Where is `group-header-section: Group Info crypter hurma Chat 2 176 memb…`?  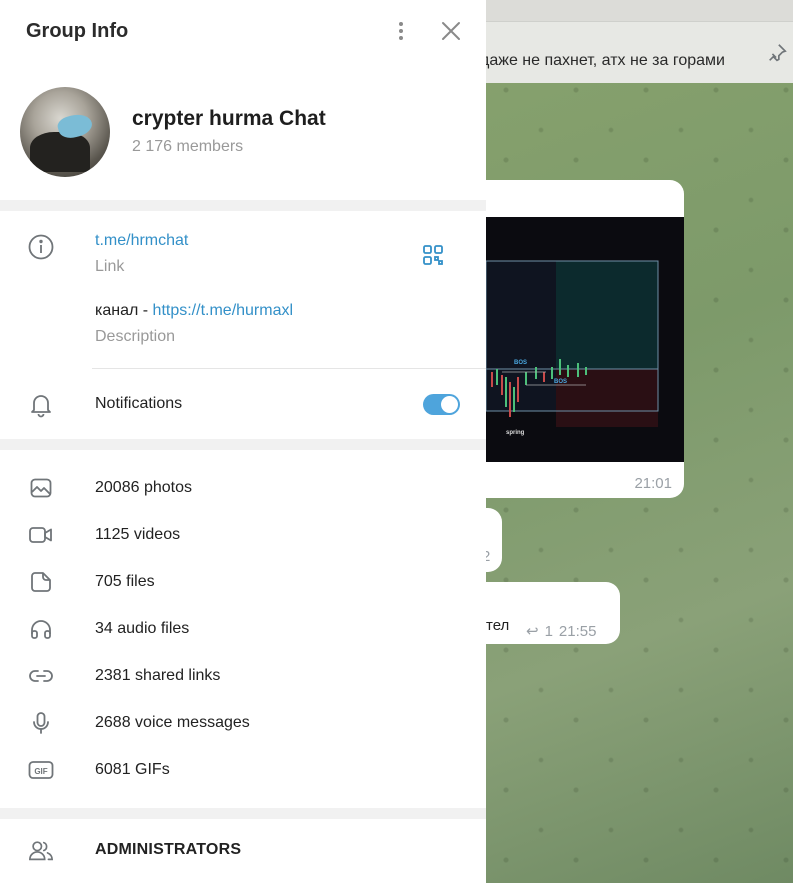 group-header-section: Group Info crypter hurma Chat 2 176 memb… is located at coordinates (243, 100).